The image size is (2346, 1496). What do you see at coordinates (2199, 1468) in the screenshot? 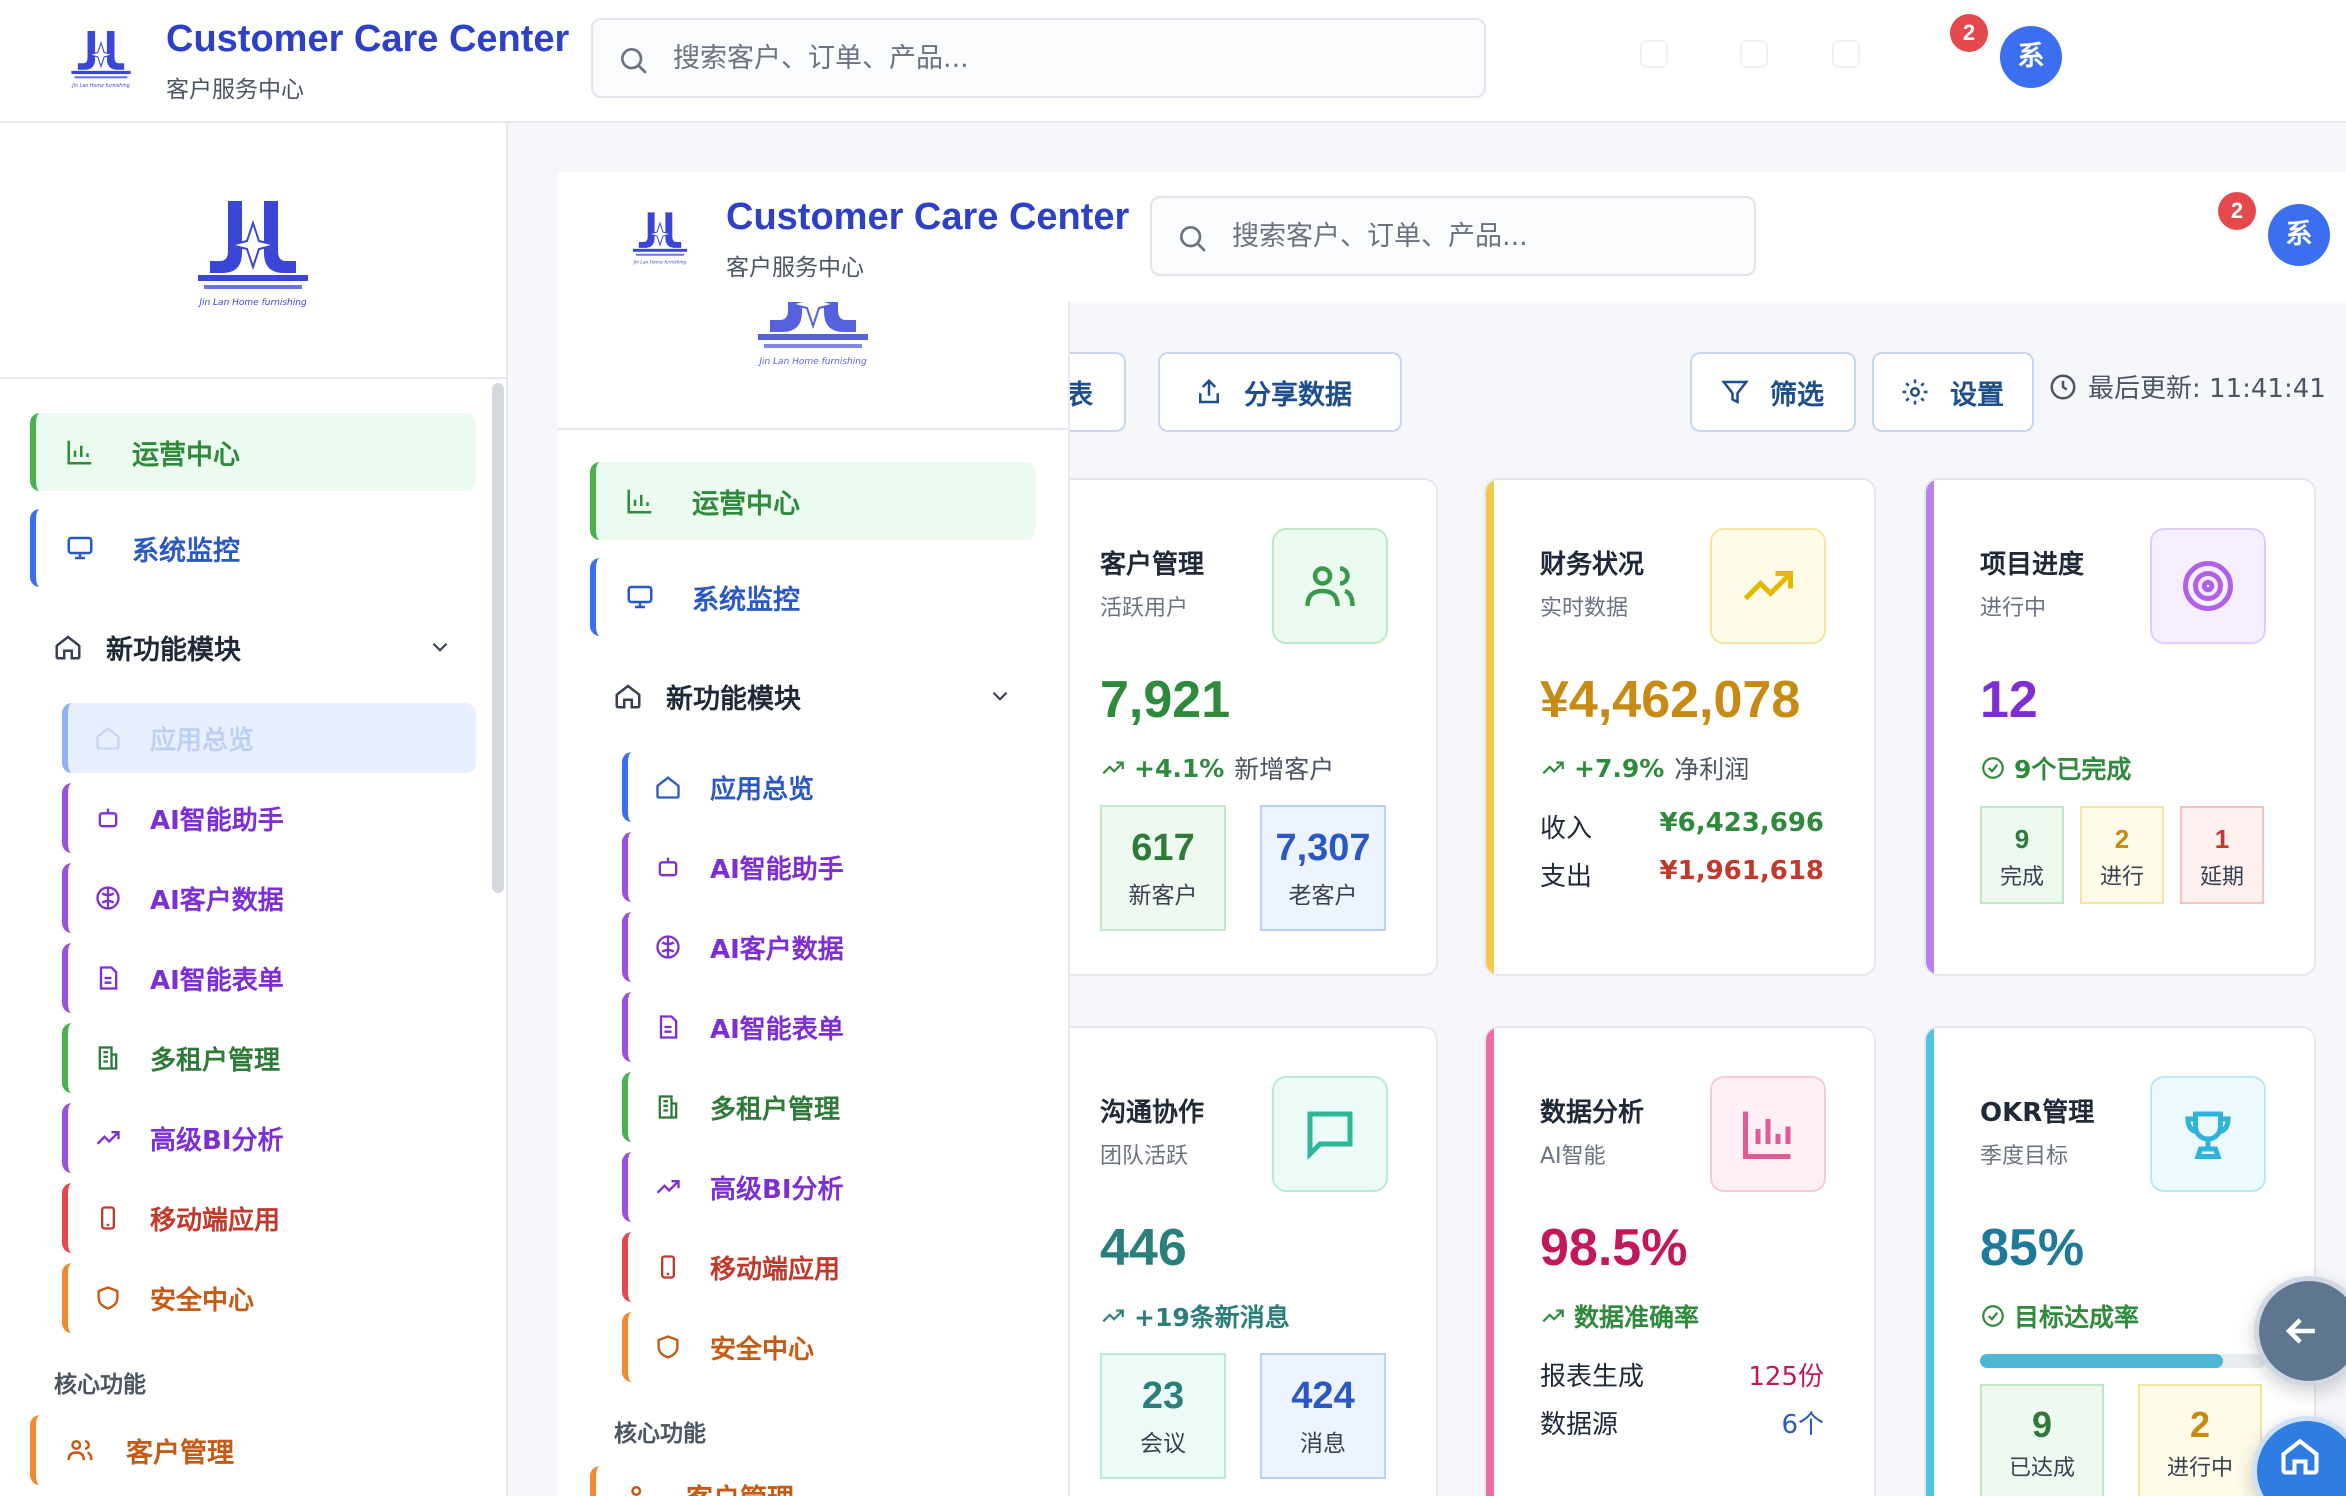
I see `stat-label: 进行中` at bounding box center [2199, 1468].